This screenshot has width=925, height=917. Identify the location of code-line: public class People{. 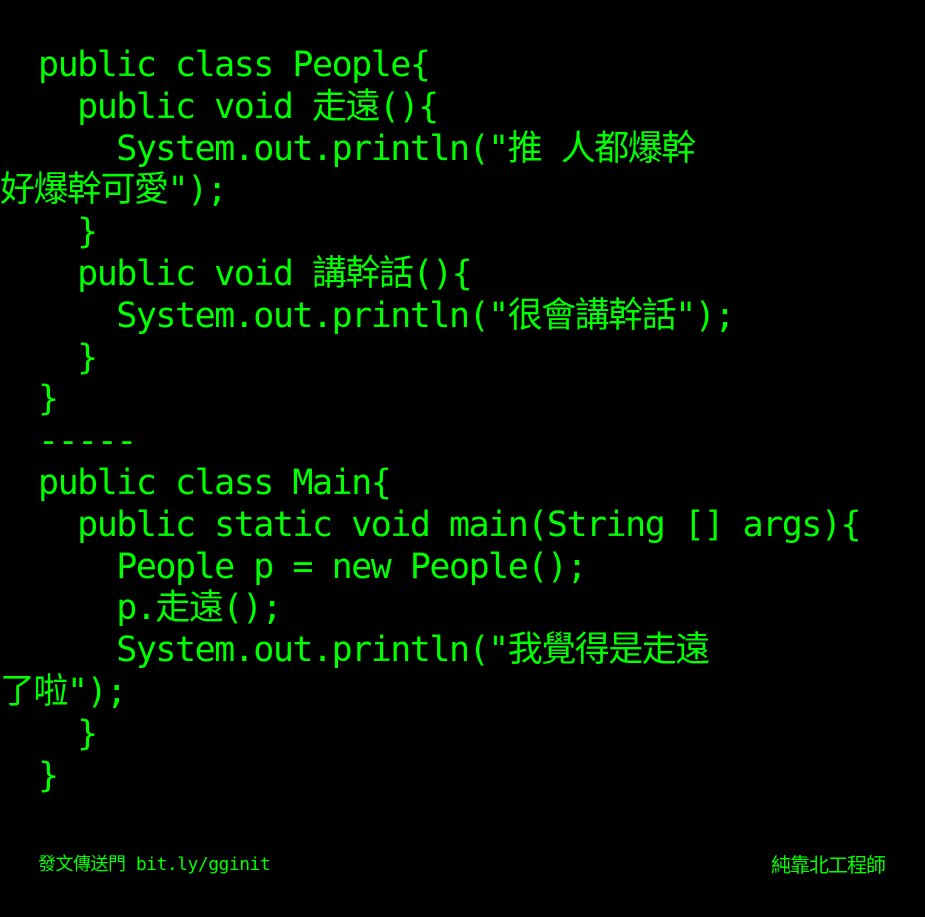
(234, 65).